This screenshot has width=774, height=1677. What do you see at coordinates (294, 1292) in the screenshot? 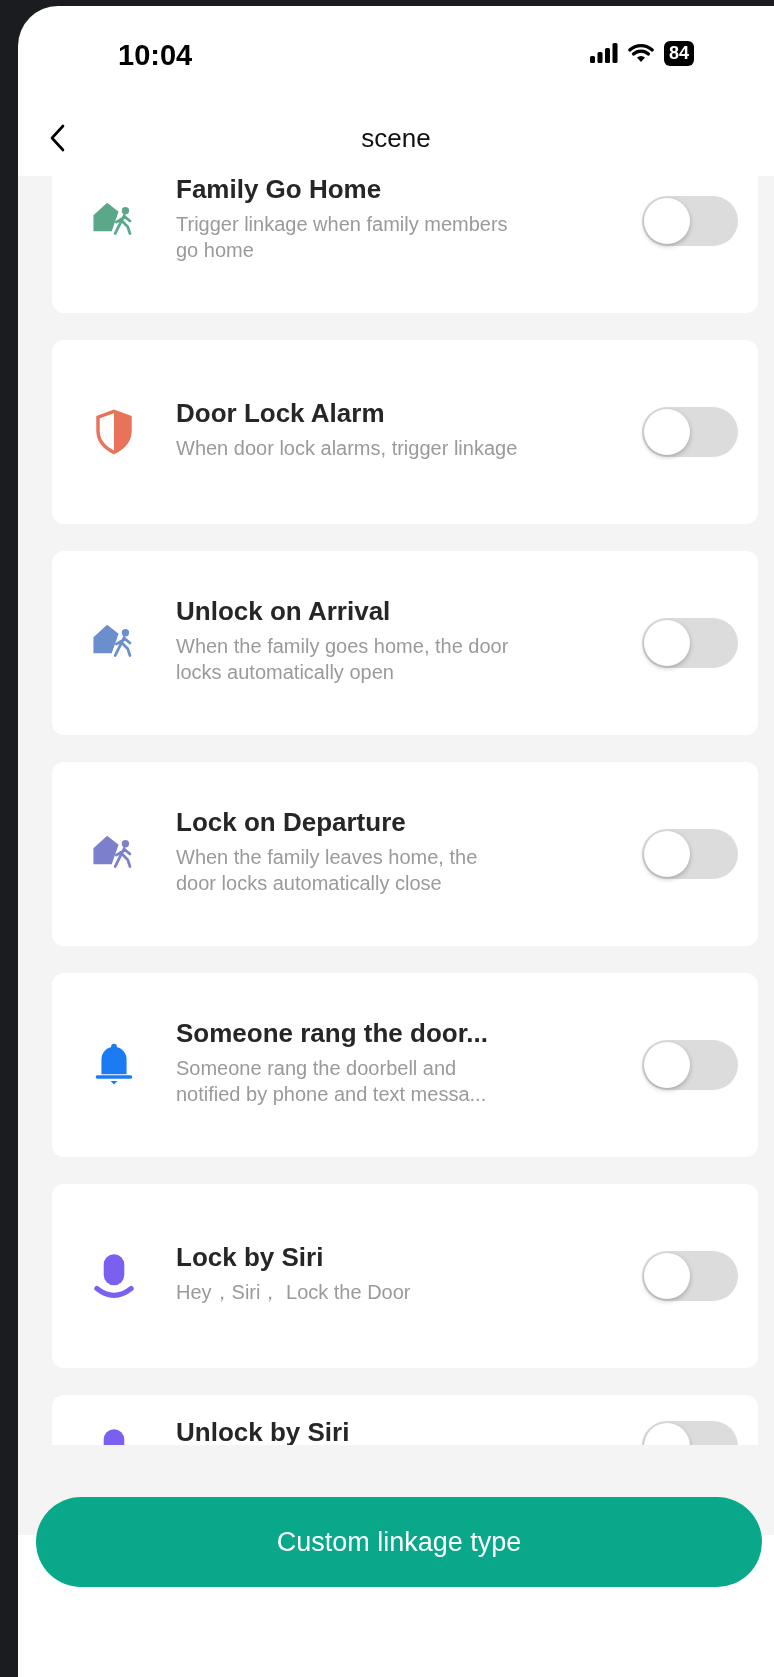
I see `scene-description: Hey，Siri， Lock the Door` at bounding box center [294, 1292].